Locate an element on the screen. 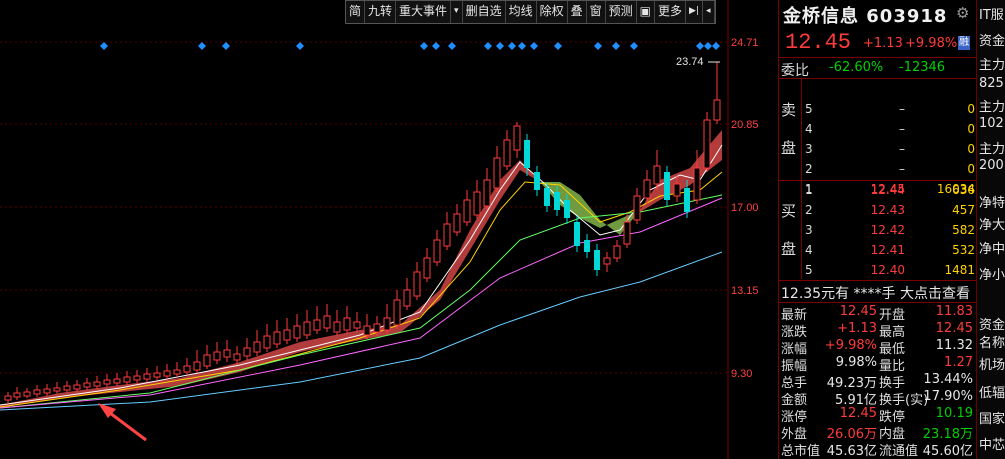  stat-row: 最新 12.45 开盘 11.83 is located at coordinates (877, 313).